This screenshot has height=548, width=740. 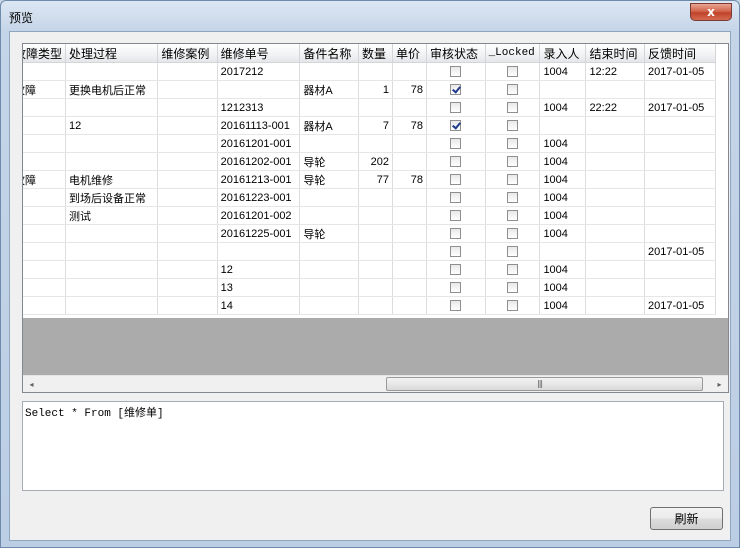 I want to click on table-row: 20161225-001 导轮 1004, so click(x=369, y=233).